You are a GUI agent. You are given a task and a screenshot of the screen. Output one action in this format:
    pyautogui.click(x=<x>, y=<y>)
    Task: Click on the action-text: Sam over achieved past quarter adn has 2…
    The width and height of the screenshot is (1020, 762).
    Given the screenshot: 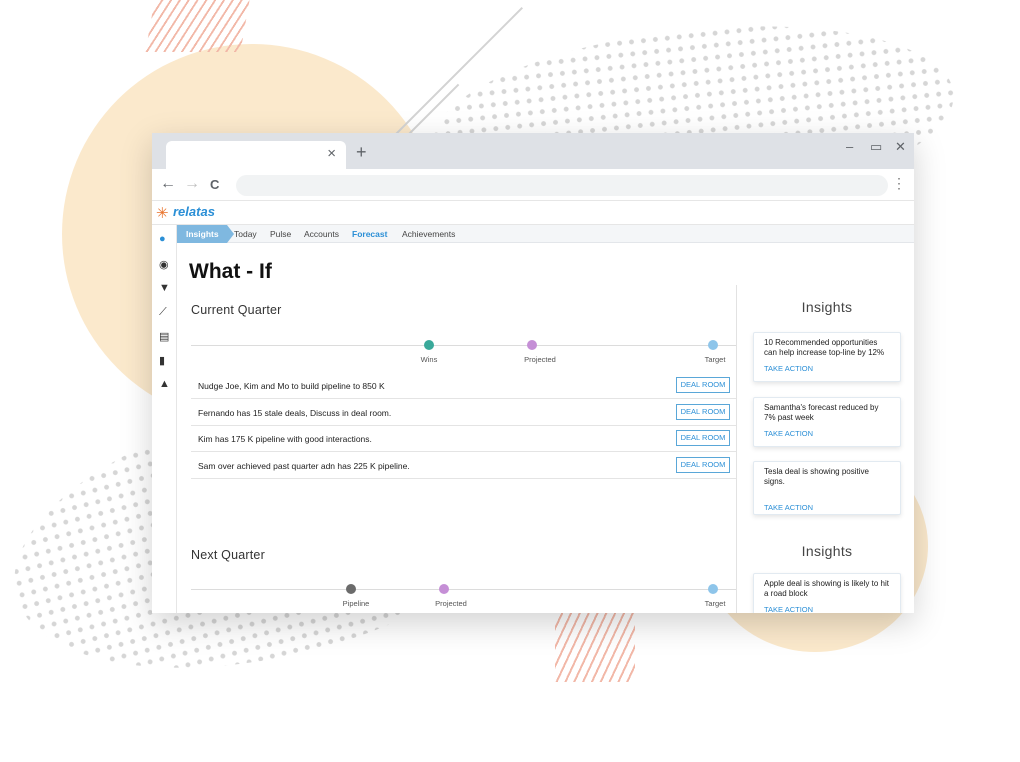 What is the action you would take?
    pyautogui.click(x=304, y=466)
    